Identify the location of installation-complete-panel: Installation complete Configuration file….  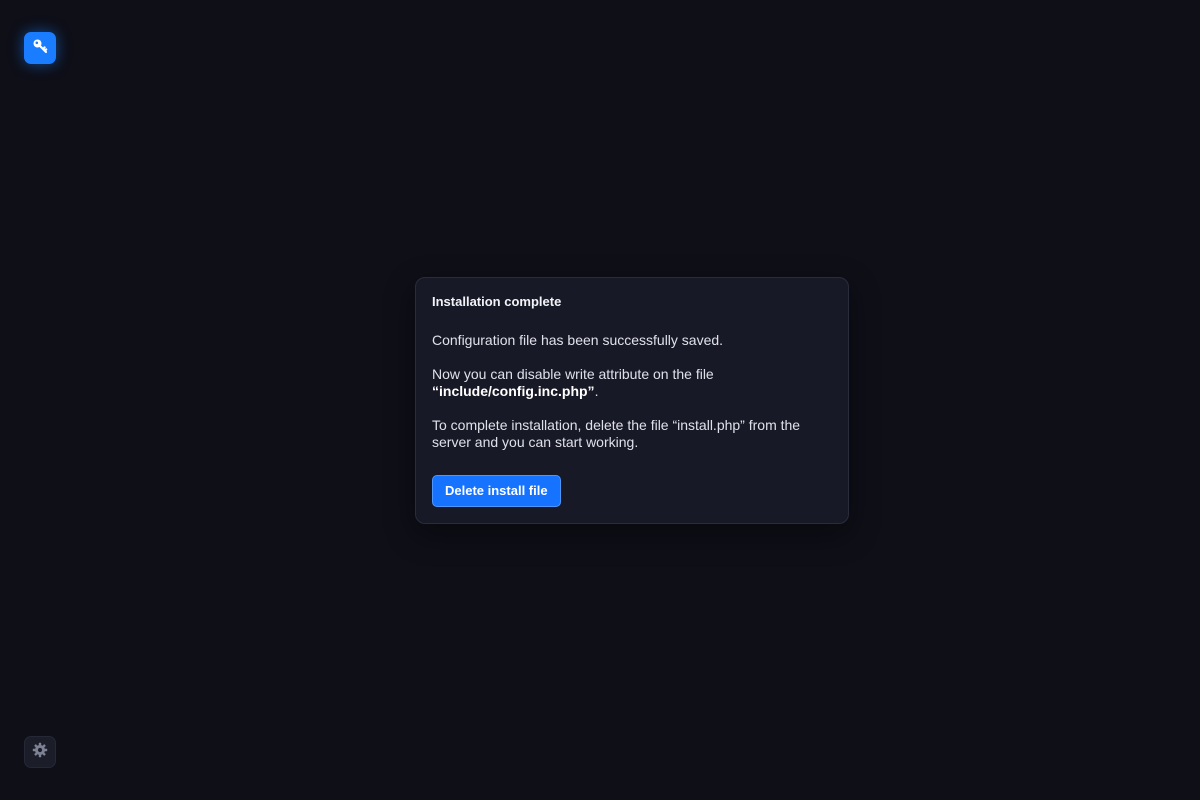
(632, 400).